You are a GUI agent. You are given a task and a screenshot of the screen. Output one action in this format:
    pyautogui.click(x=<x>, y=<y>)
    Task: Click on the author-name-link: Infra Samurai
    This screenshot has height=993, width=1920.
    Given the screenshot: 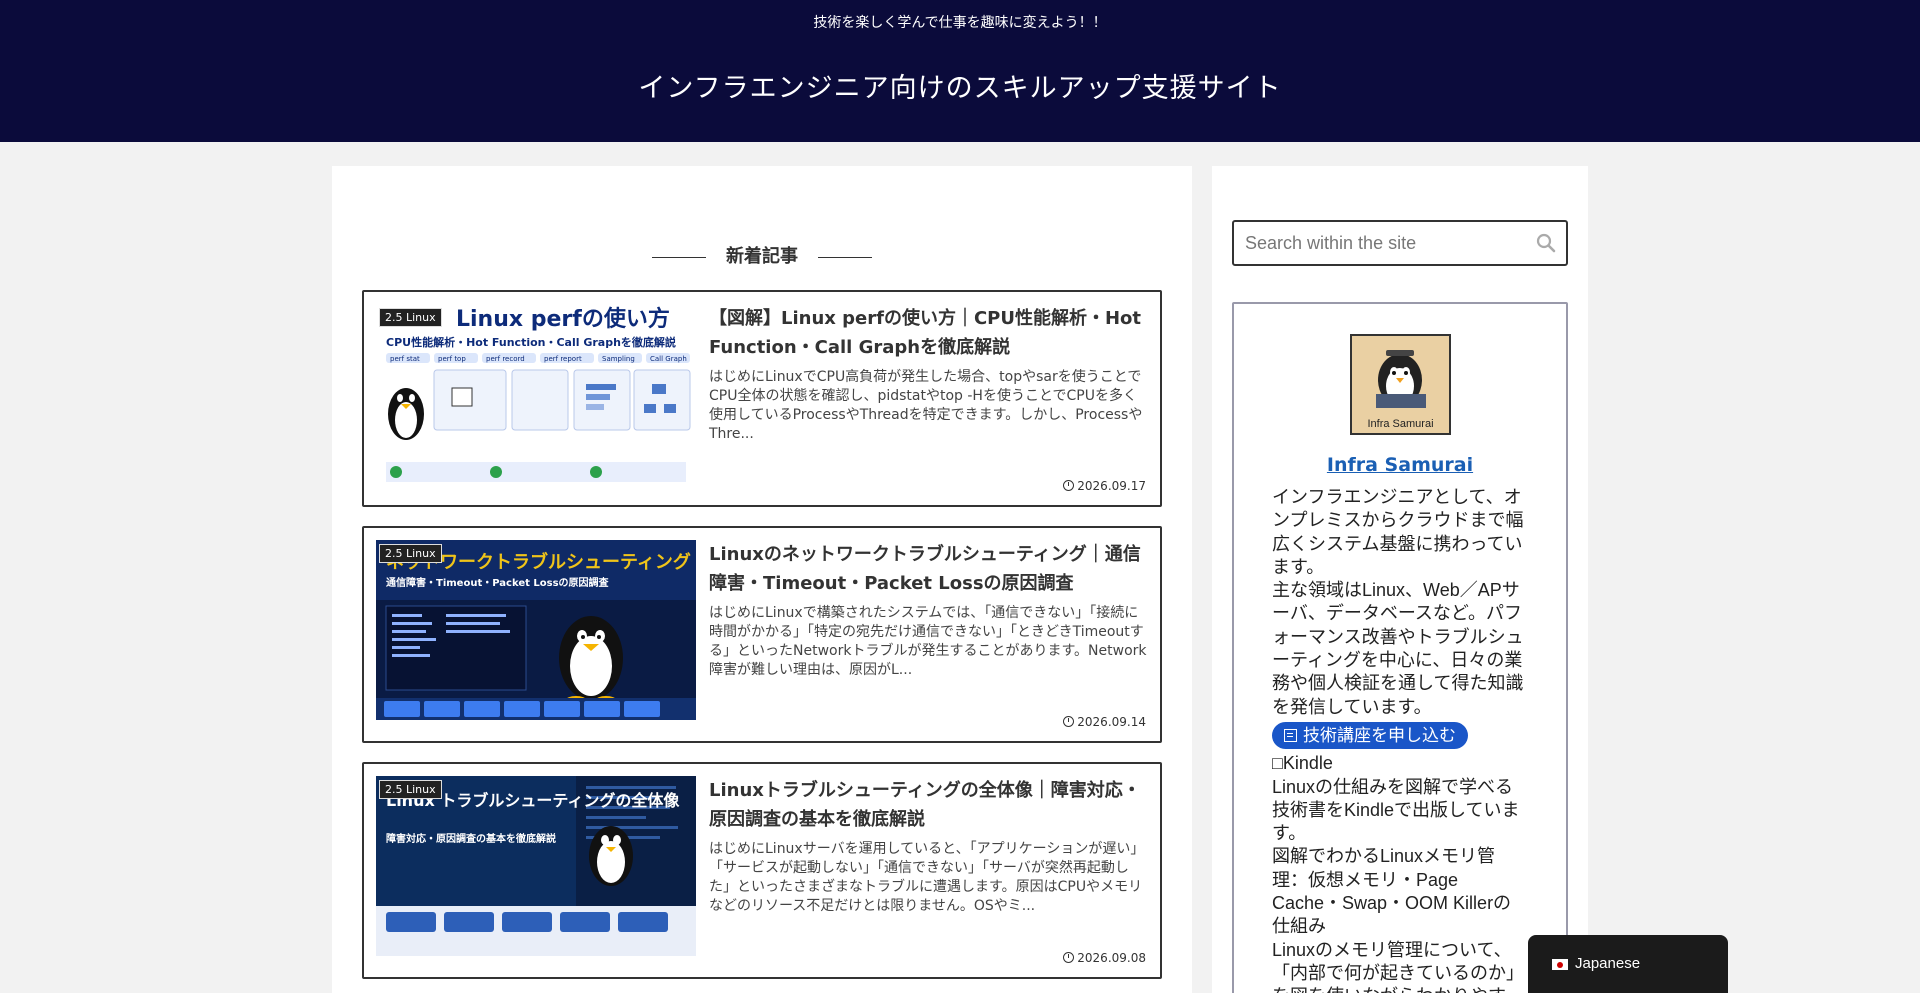 What is the action you would take?
    pyautogui.click(x=1400, y=465)
    